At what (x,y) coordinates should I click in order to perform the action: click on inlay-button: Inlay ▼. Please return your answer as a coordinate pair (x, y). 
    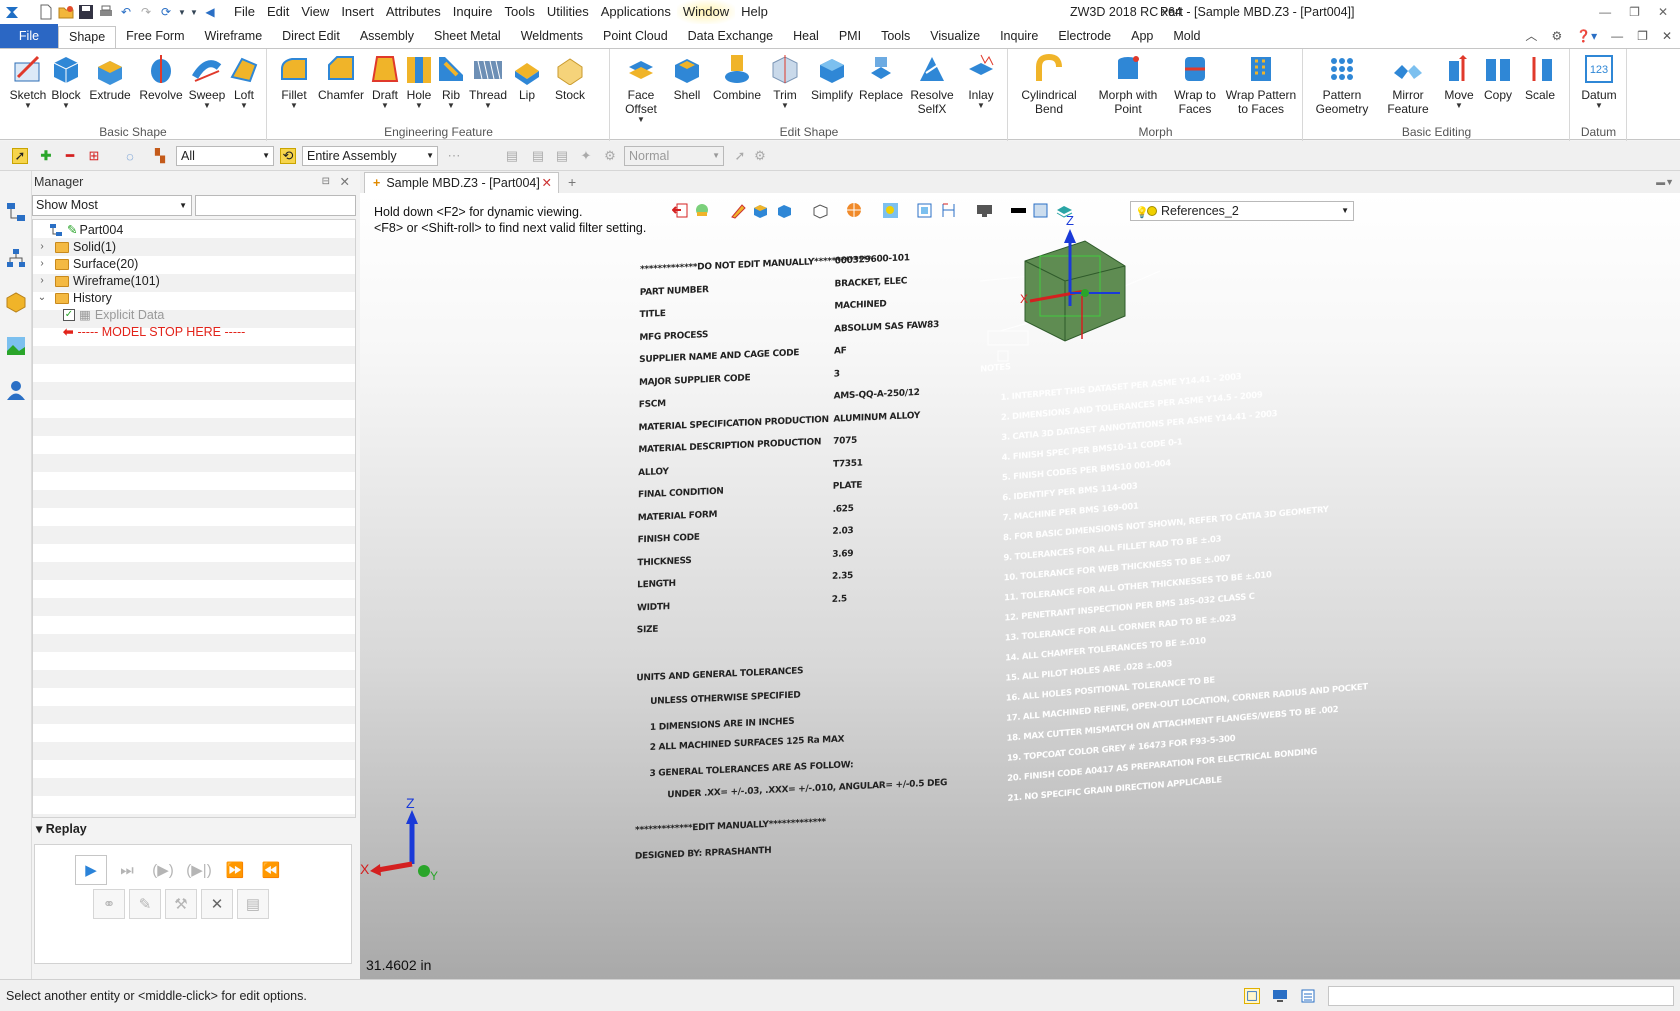
    Looking at the image, I should click on (981, 81).